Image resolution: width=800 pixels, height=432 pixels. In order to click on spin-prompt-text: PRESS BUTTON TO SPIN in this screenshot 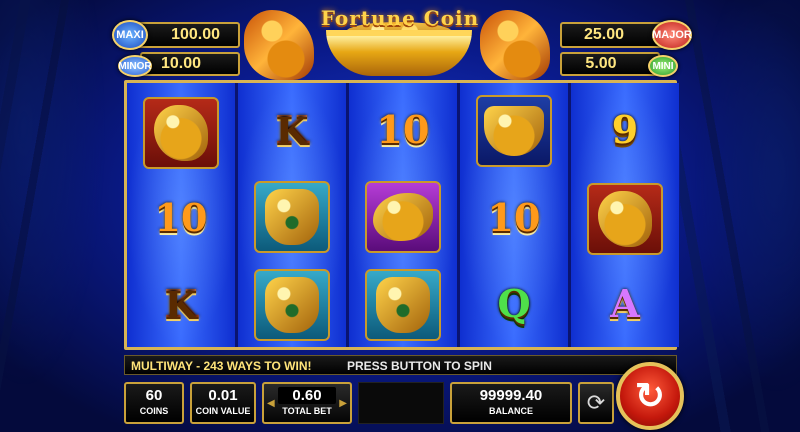, I will do `click(419, 366)`.